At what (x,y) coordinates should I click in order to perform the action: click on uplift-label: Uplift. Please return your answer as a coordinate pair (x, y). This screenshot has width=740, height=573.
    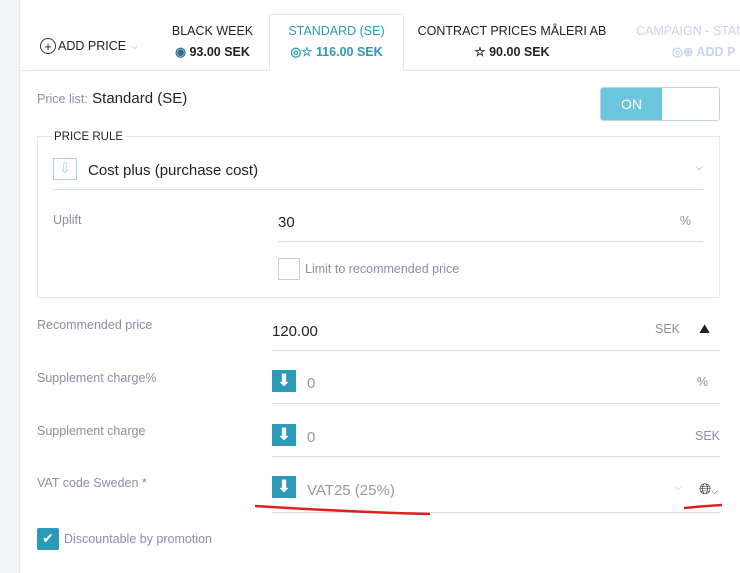
    Looking at the image, I should click on (67, 220).